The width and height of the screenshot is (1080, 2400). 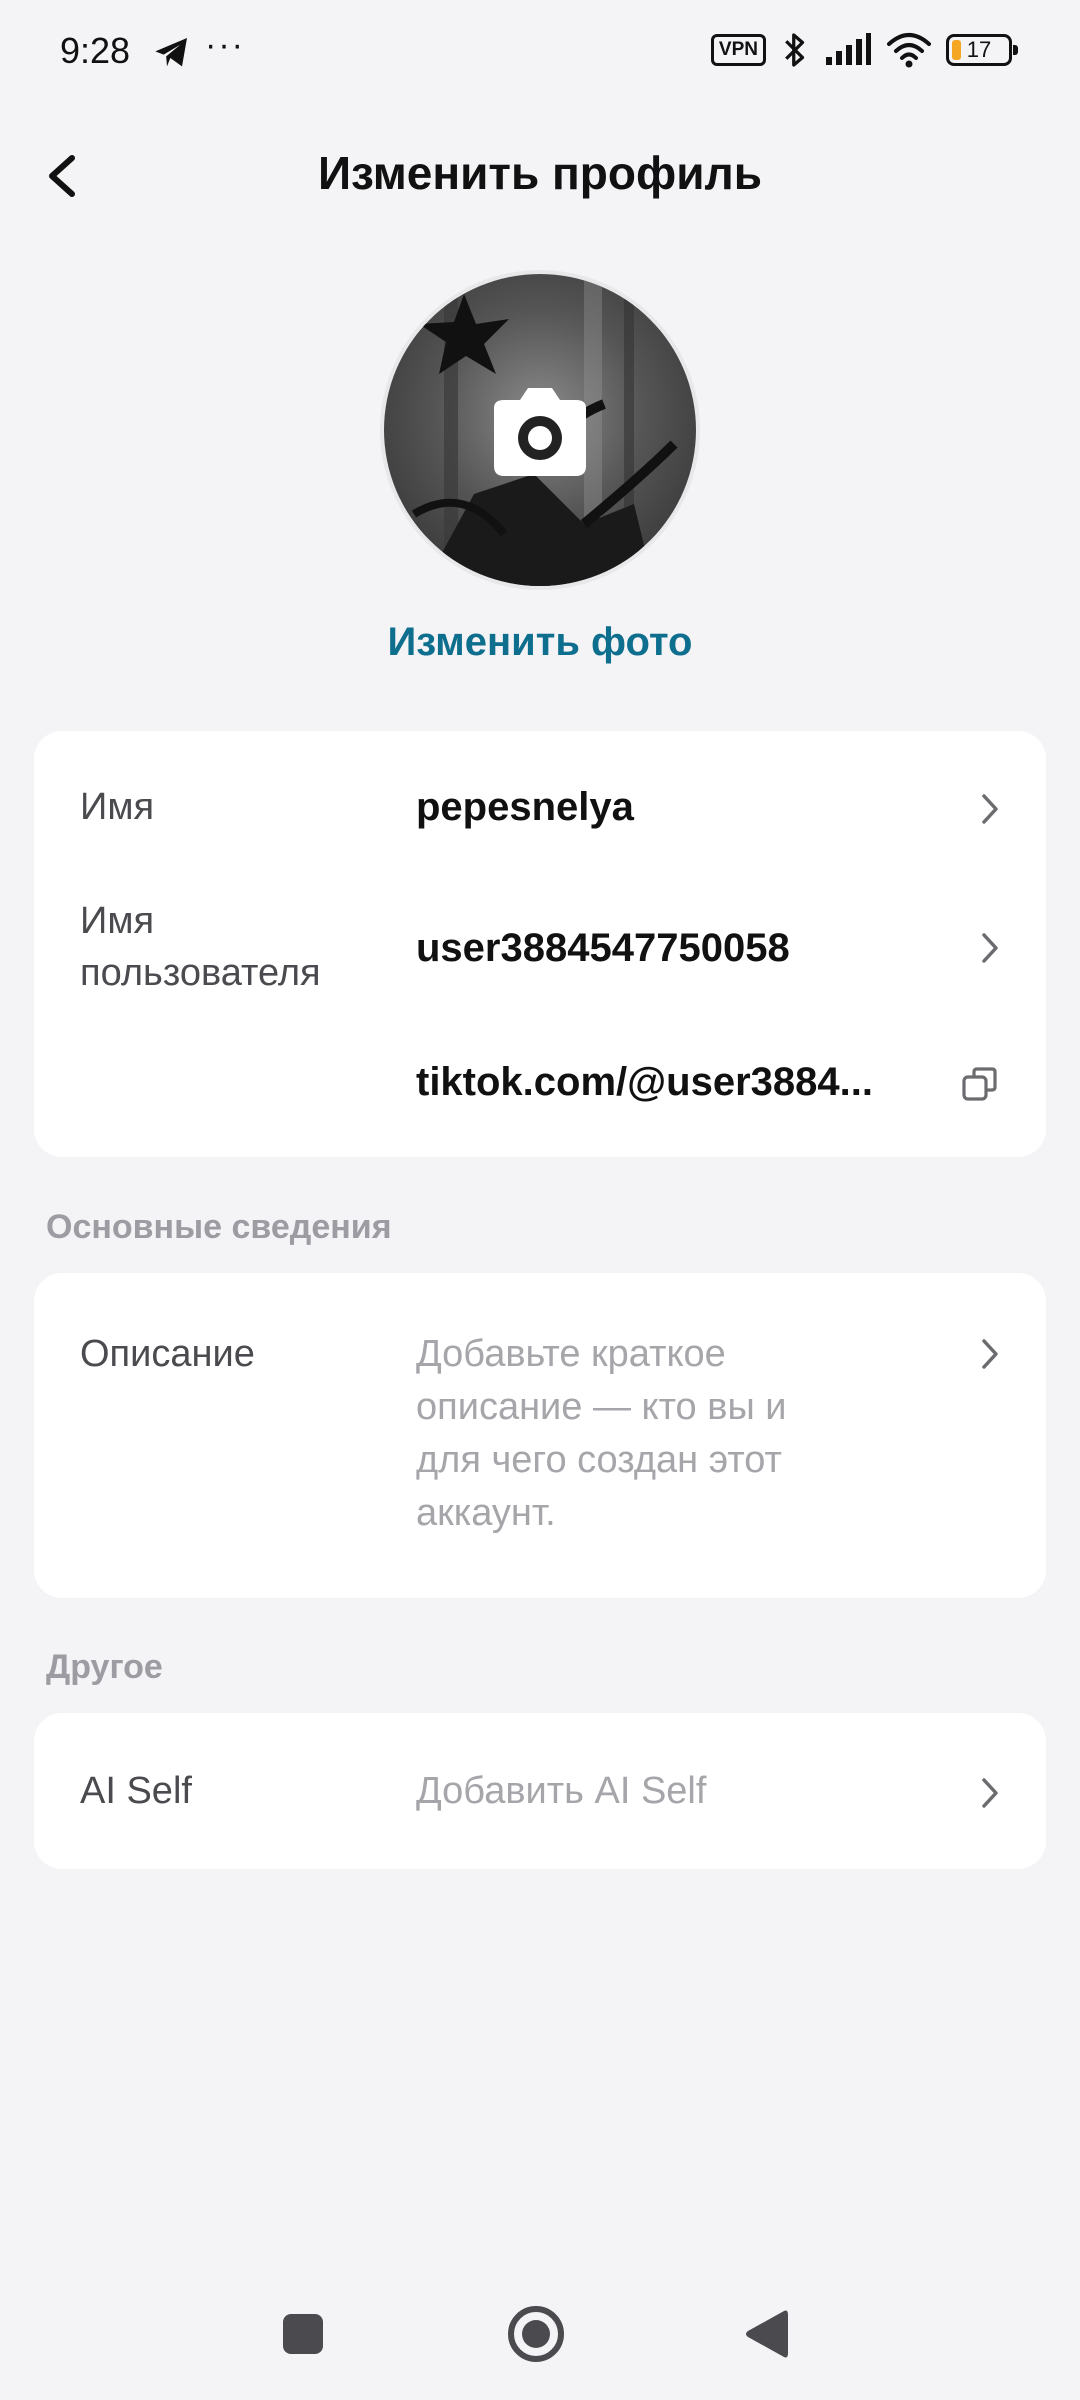 I want to click on username-label: Имя пользователя, so click(x=200, y=947).